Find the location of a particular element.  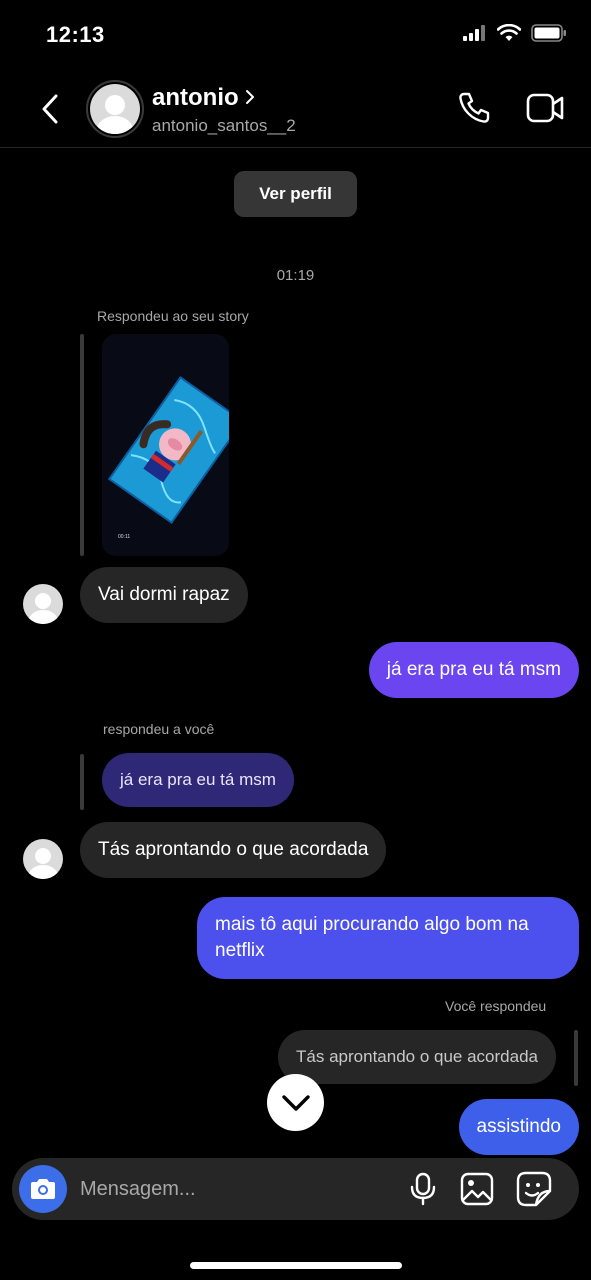

chevron-right-icon is located at coordinates (250, 97).